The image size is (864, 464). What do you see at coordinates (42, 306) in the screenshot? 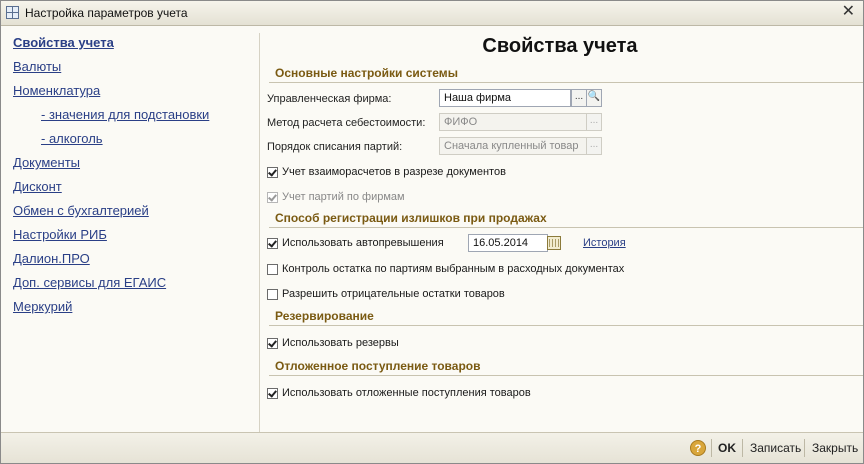
I see `nav-item-mercury: Меркурий` at bounding box center [42, 306].